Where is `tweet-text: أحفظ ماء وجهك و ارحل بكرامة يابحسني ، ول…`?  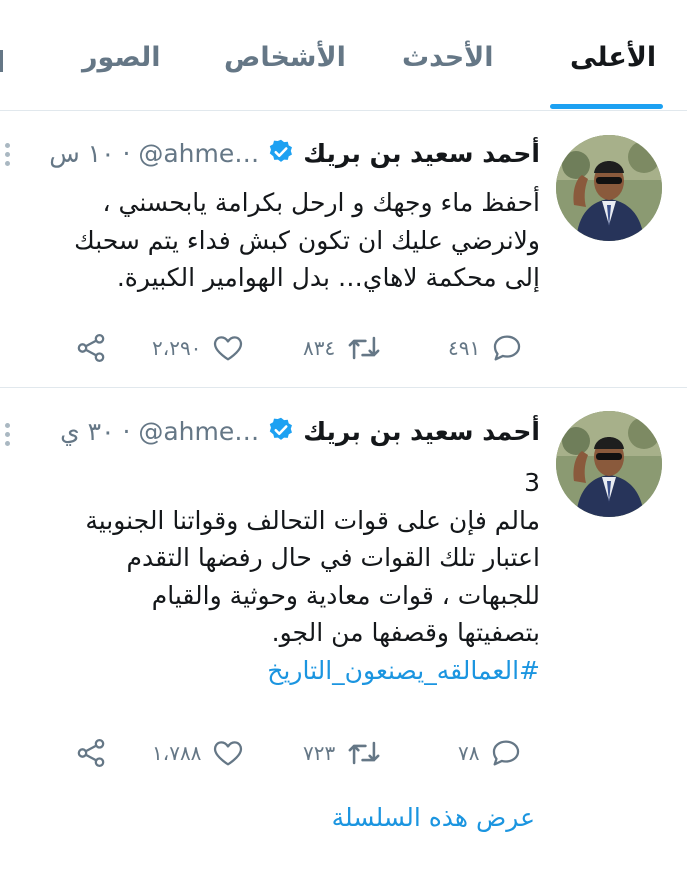 tweet-text: أحفظ ماء وجهك و ارحل بكرامة يابحسني ، ول… is located at coordinates (270, 240).